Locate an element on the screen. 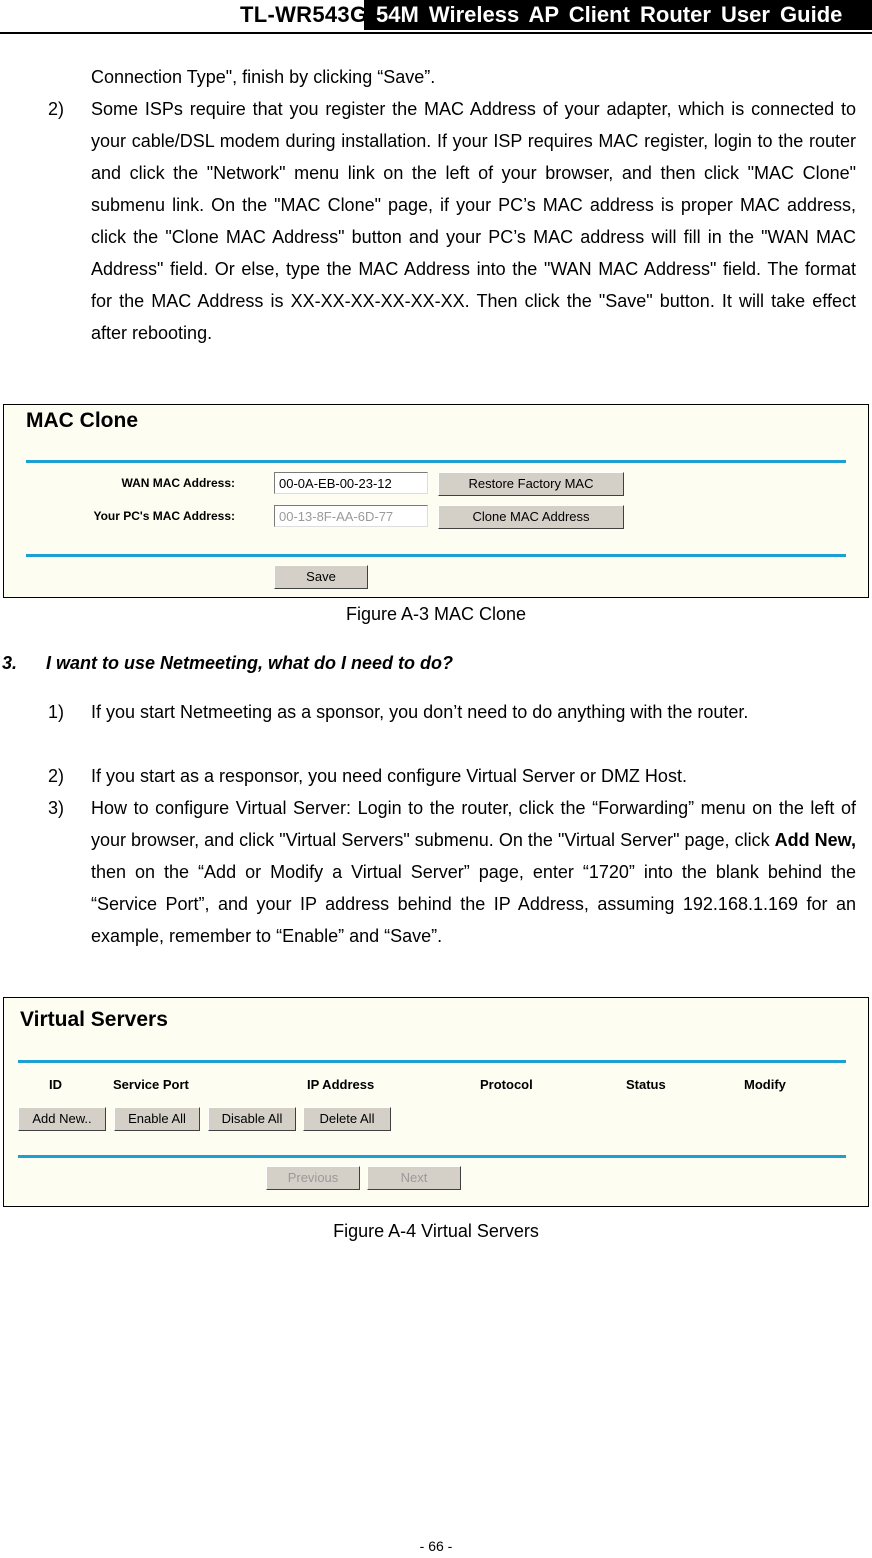  question3-number: 3. is located at coordinates (10, 663).